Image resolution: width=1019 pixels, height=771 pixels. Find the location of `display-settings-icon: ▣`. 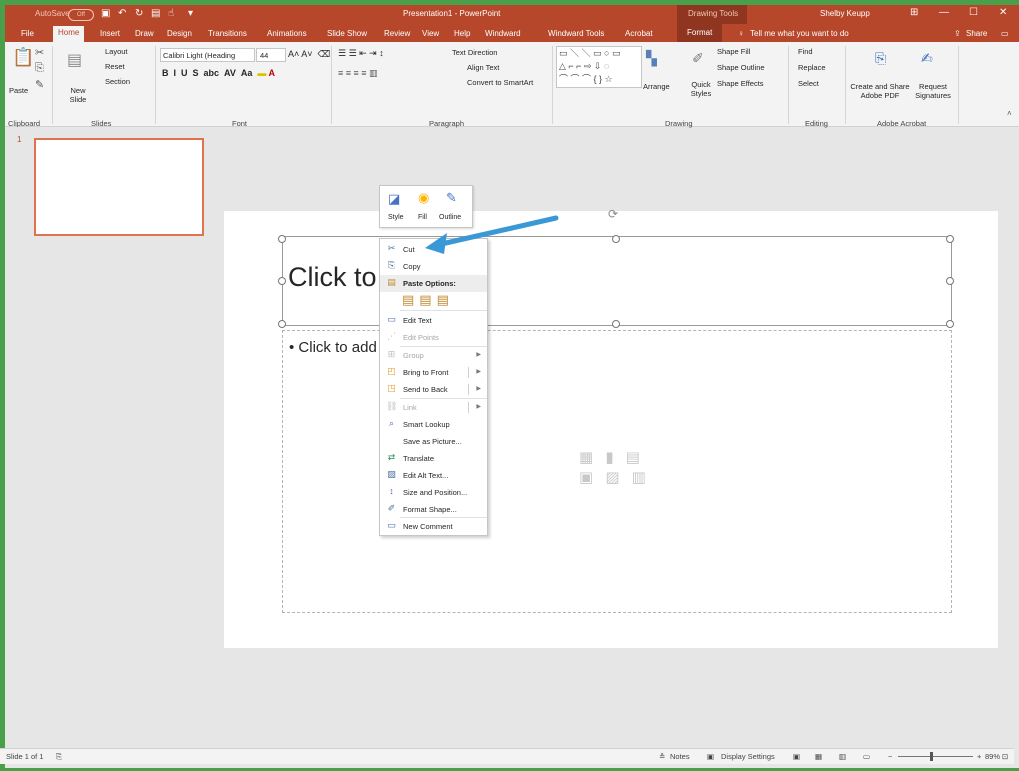

display-settings-icon: ▣ is located at coordinates (710, 756).